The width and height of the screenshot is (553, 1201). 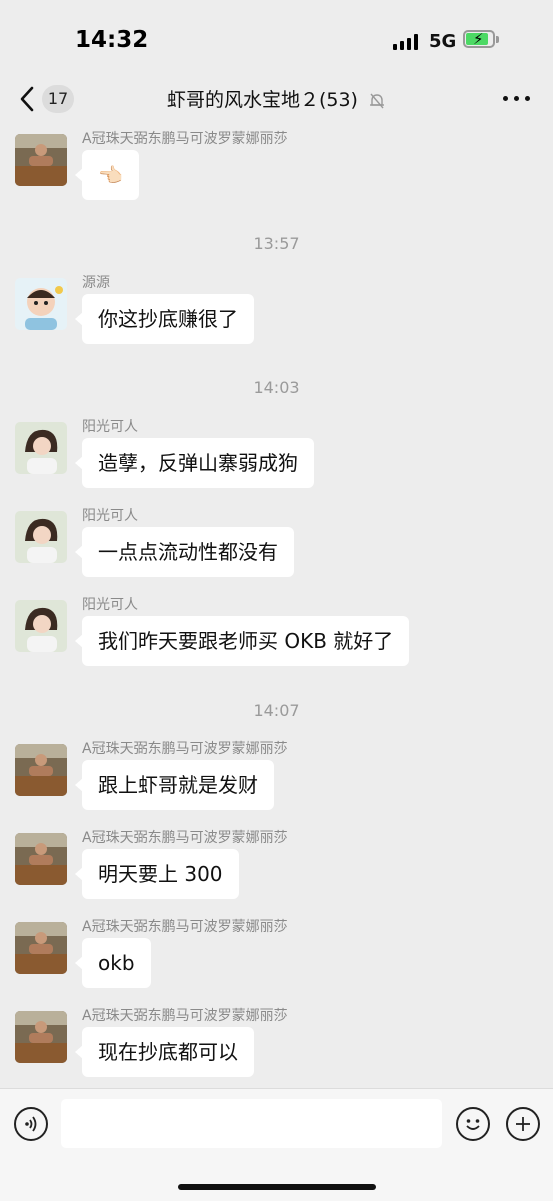 I want to click on message-bubble: 明天要上 300, so click(x=157, y=874).